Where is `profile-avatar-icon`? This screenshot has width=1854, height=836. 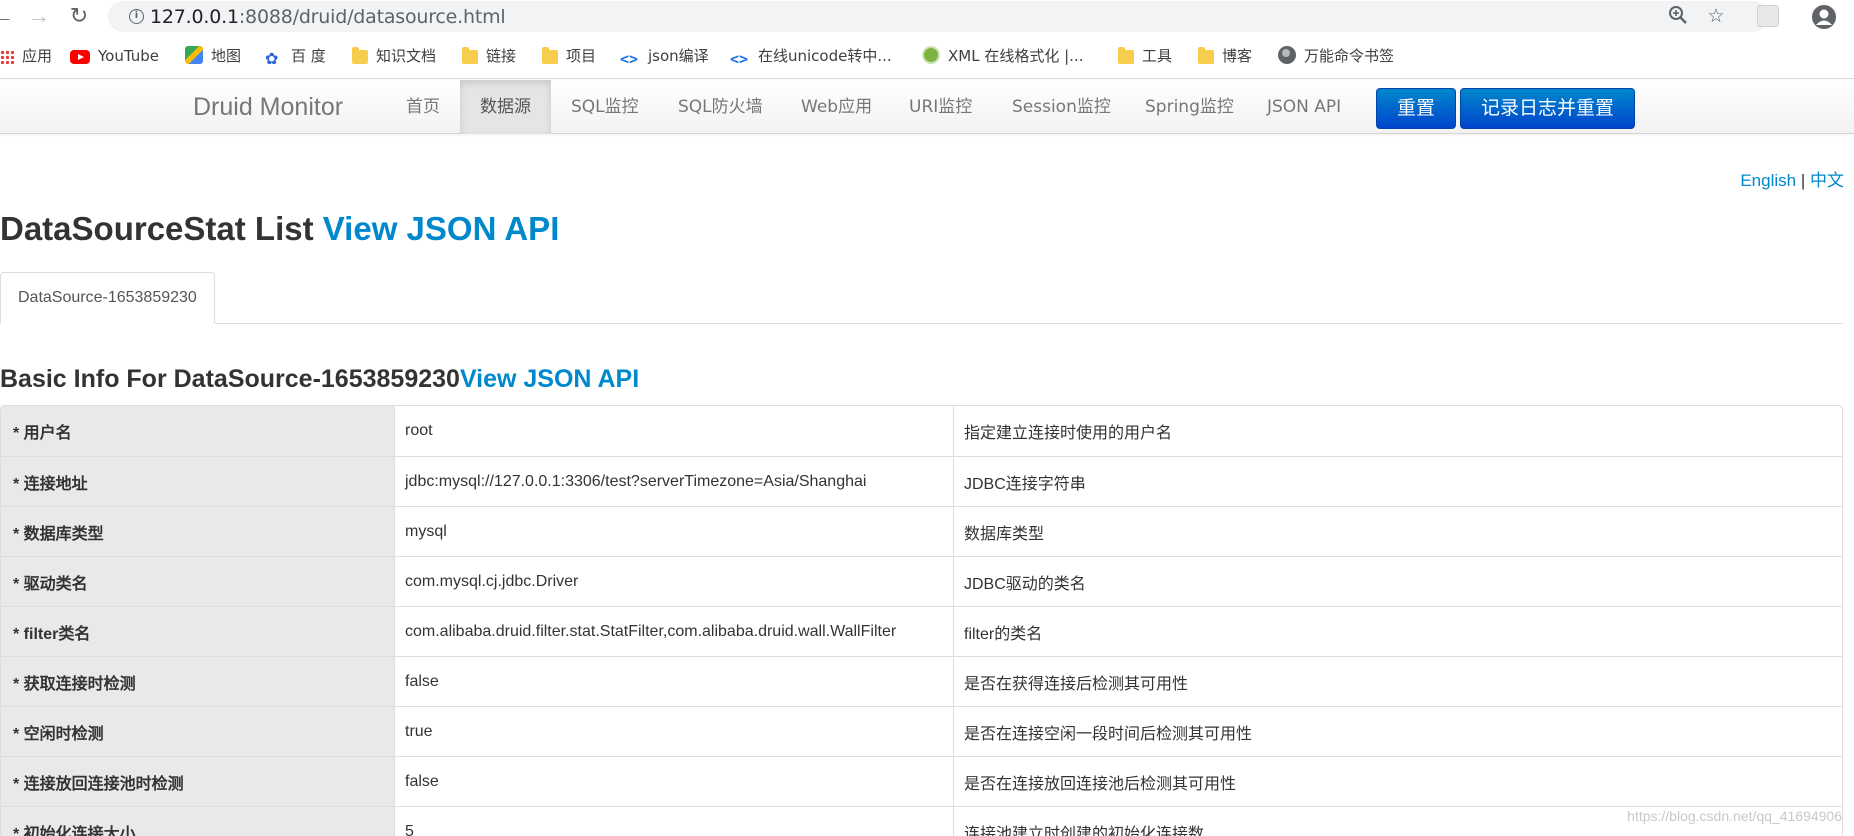
profile-avatar-icon is located at coordinates (1824, 17).